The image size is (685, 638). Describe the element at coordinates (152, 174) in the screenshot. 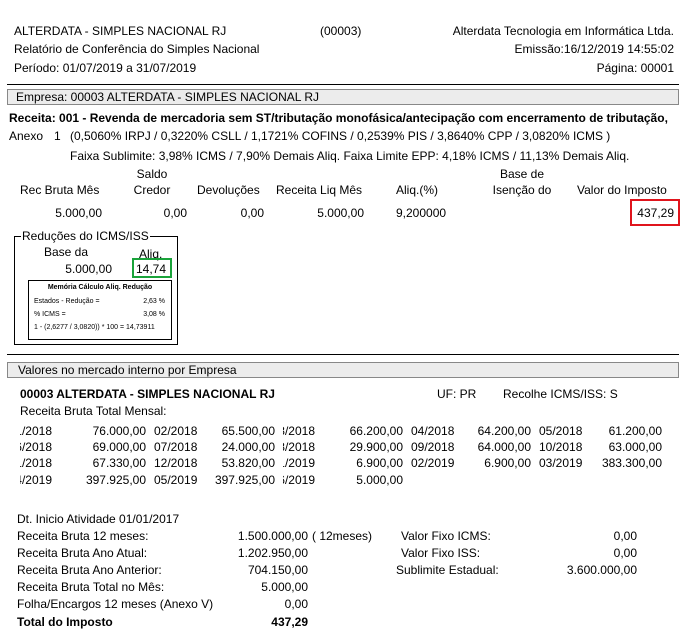

I see `col-saldo-1: Saldo` at that location.